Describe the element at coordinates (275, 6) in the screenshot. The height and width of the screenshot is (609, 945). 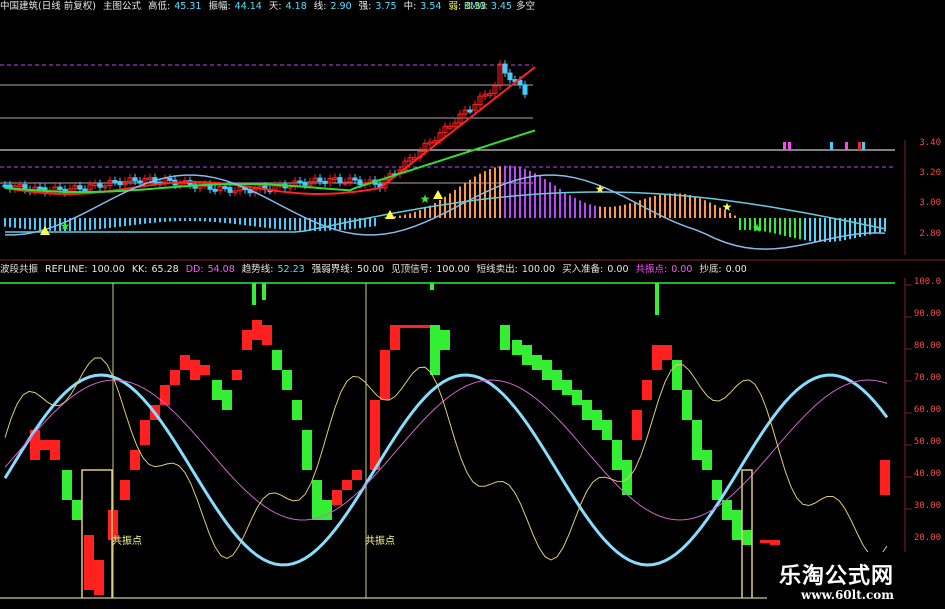
I see `day-label: 天:` at that location.